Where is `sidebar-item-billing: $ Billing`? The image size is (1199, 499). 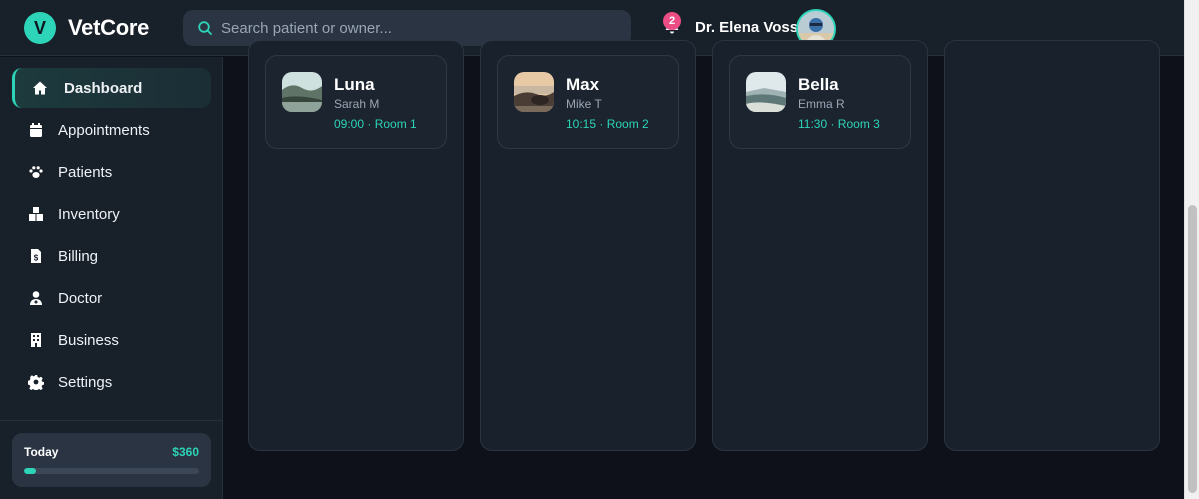 sidebar-item-billing: $ Billing is located at coordinates (111, 256).